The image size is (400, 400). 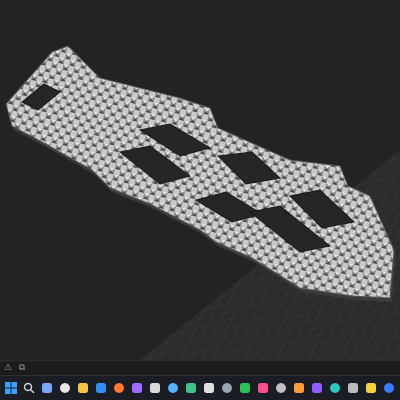 I want to click on slicer-app-icon, so click(x=64, y=388).